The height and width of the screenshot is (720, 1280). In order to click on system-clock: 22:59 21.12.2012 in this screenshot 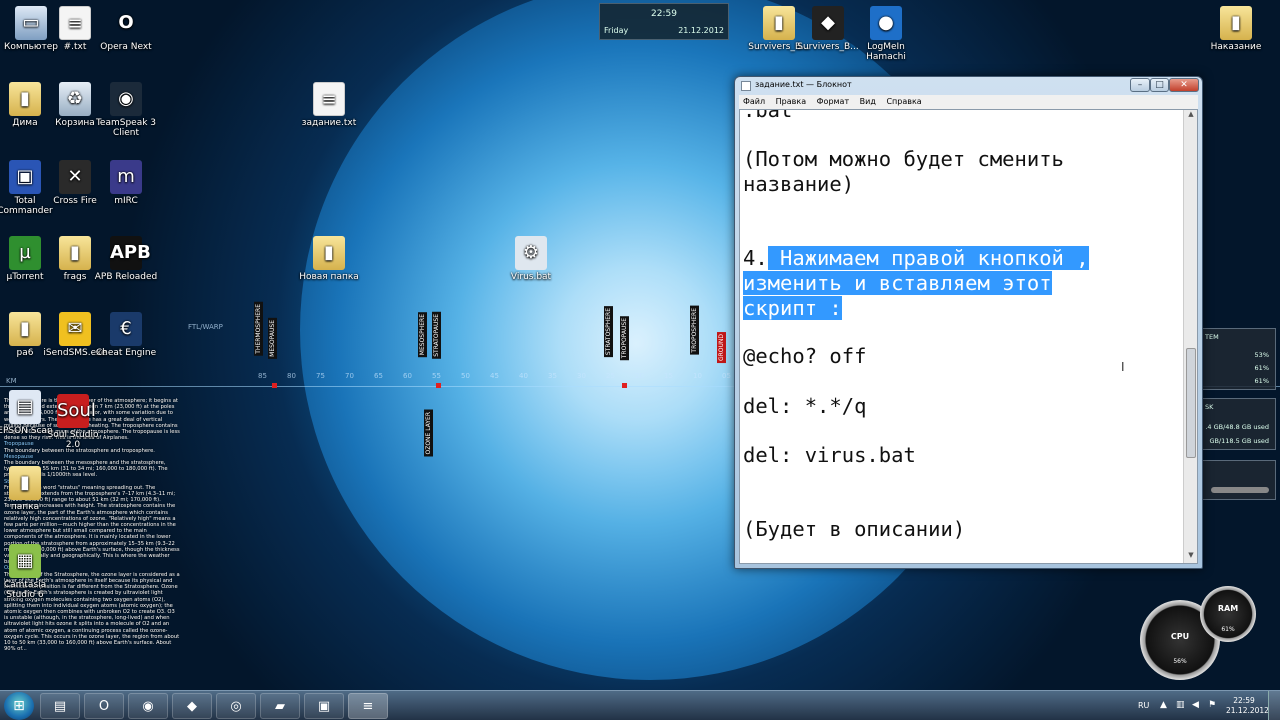, I will do `click(1247, 706)`.